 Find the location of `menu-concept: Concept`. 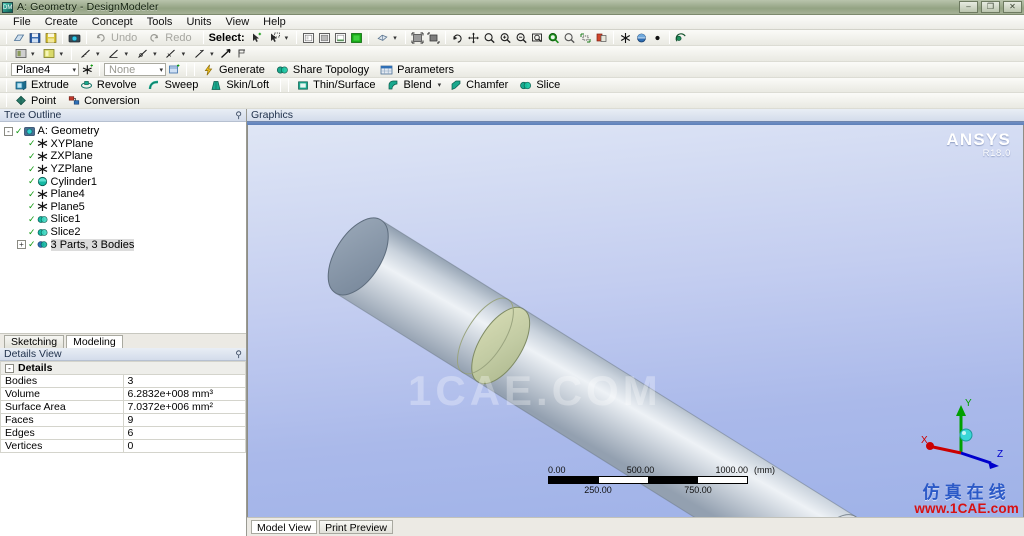

menu-concept: Concept is located at coordinates (112, 22).